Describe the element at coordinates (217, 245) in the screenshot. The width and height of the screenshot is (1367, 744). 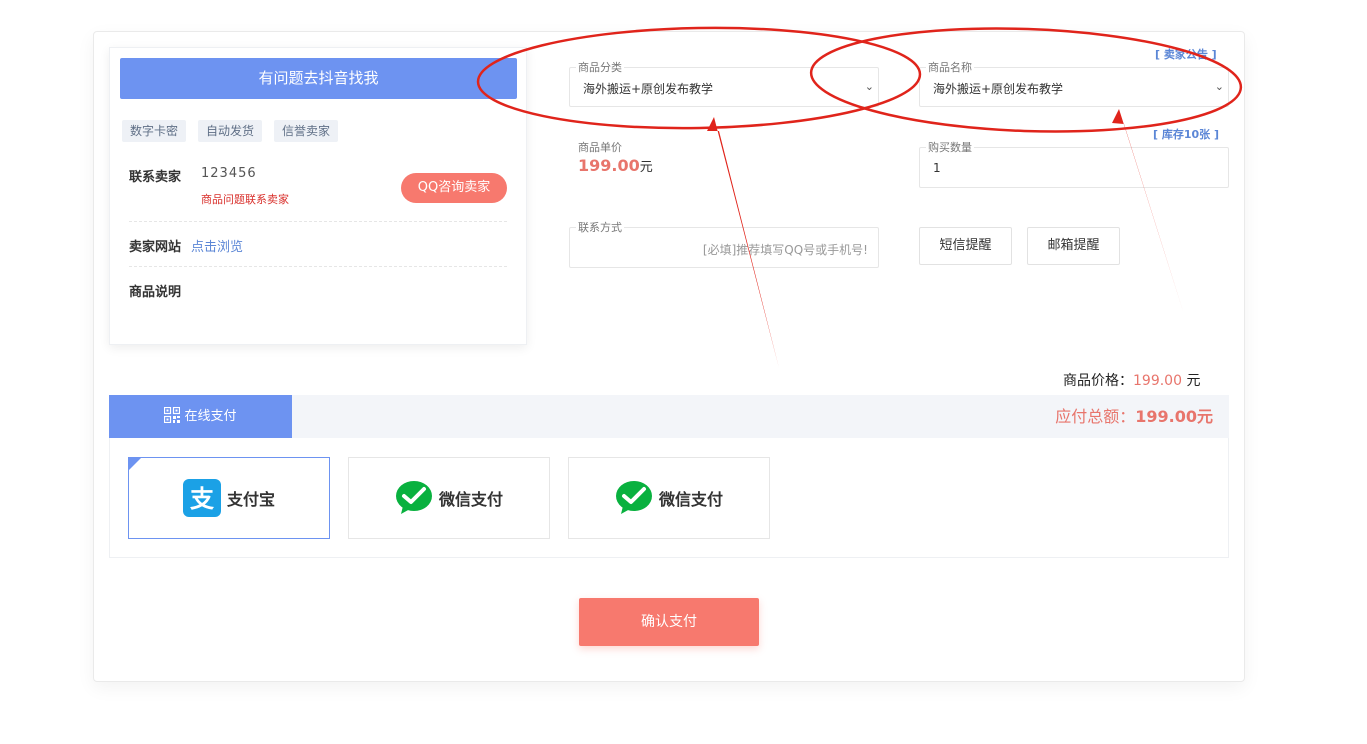
I see `seller-site-link: 点击浏览` at that location.